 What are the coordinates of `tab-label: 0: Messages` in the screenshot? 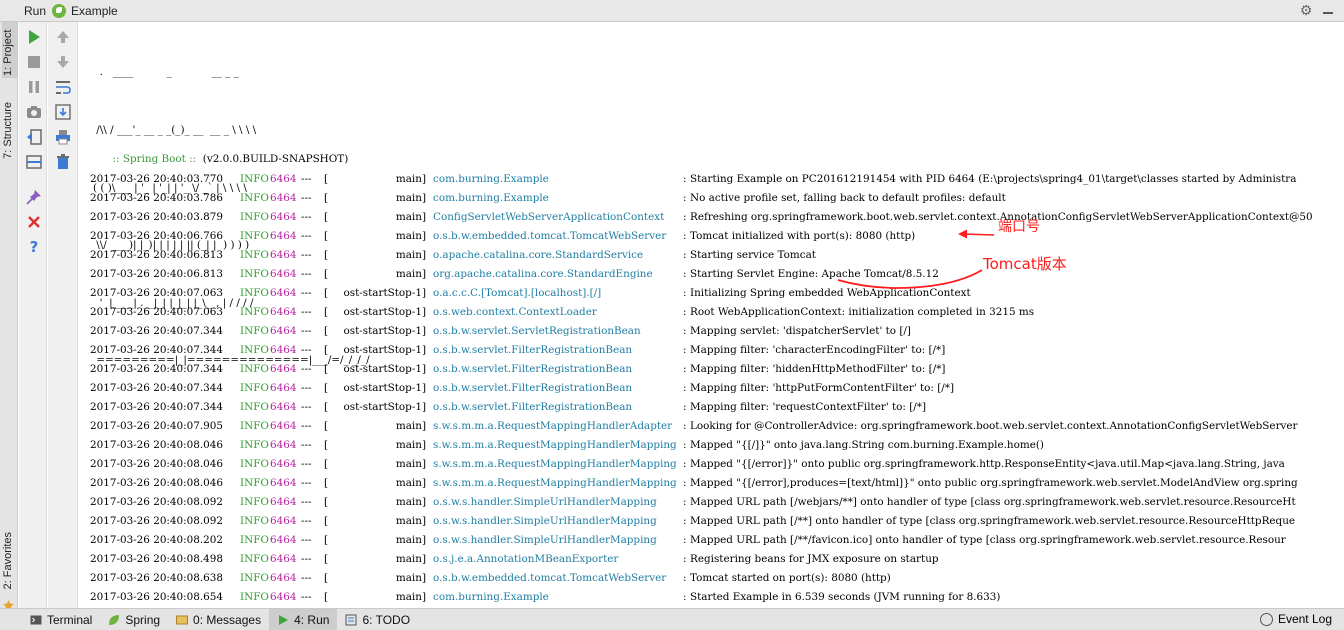 It's located at (227, 619).